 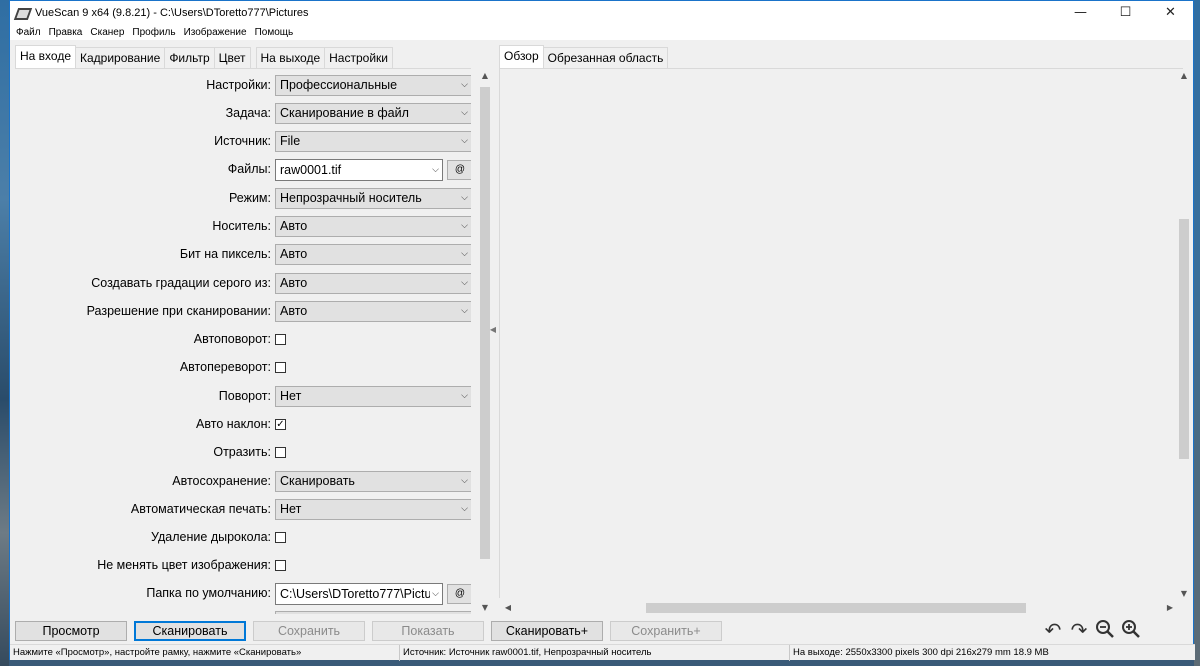 I want to click on preview-vscroll-thumb, so click(x=1184, y=339).